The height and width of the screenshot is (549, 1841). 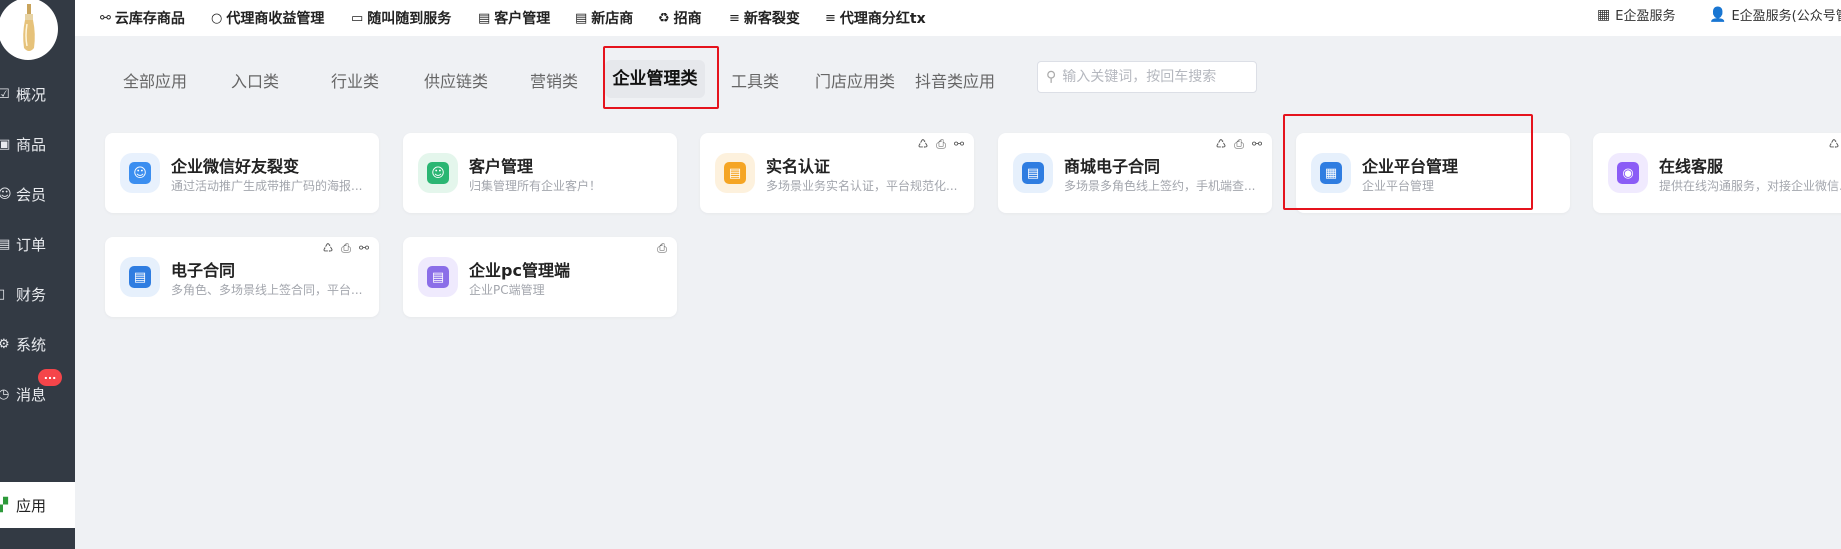 I want to click on sidebar-item-overview: ☑ 概况, so click(x=37, y=94).